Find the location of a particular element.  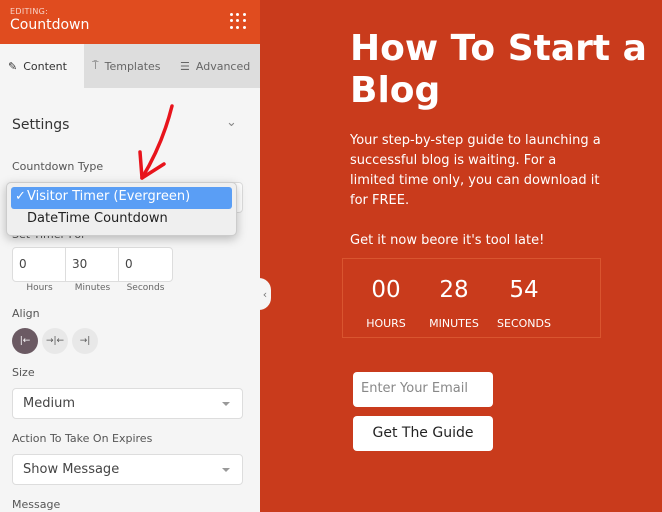

countdown-minutes-label: MINUTES is located at coordinates (454, 323).